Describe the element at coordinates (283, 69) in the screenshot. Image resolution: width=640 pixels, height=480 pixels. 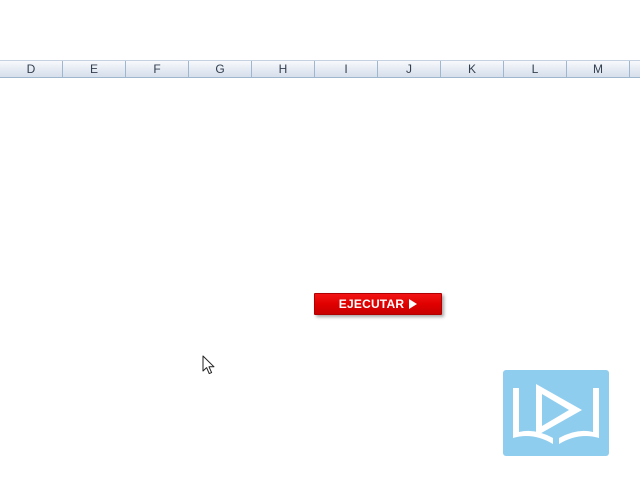
I see `column-header-h: H` at that location.